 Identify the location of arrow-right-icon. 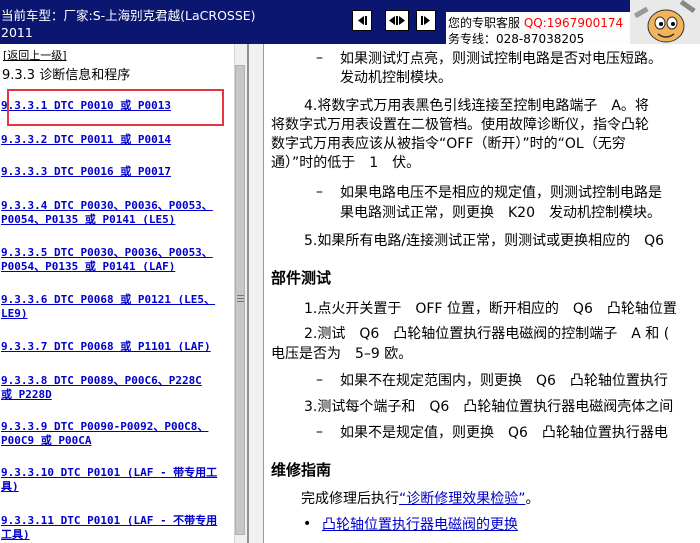
(425, 20).